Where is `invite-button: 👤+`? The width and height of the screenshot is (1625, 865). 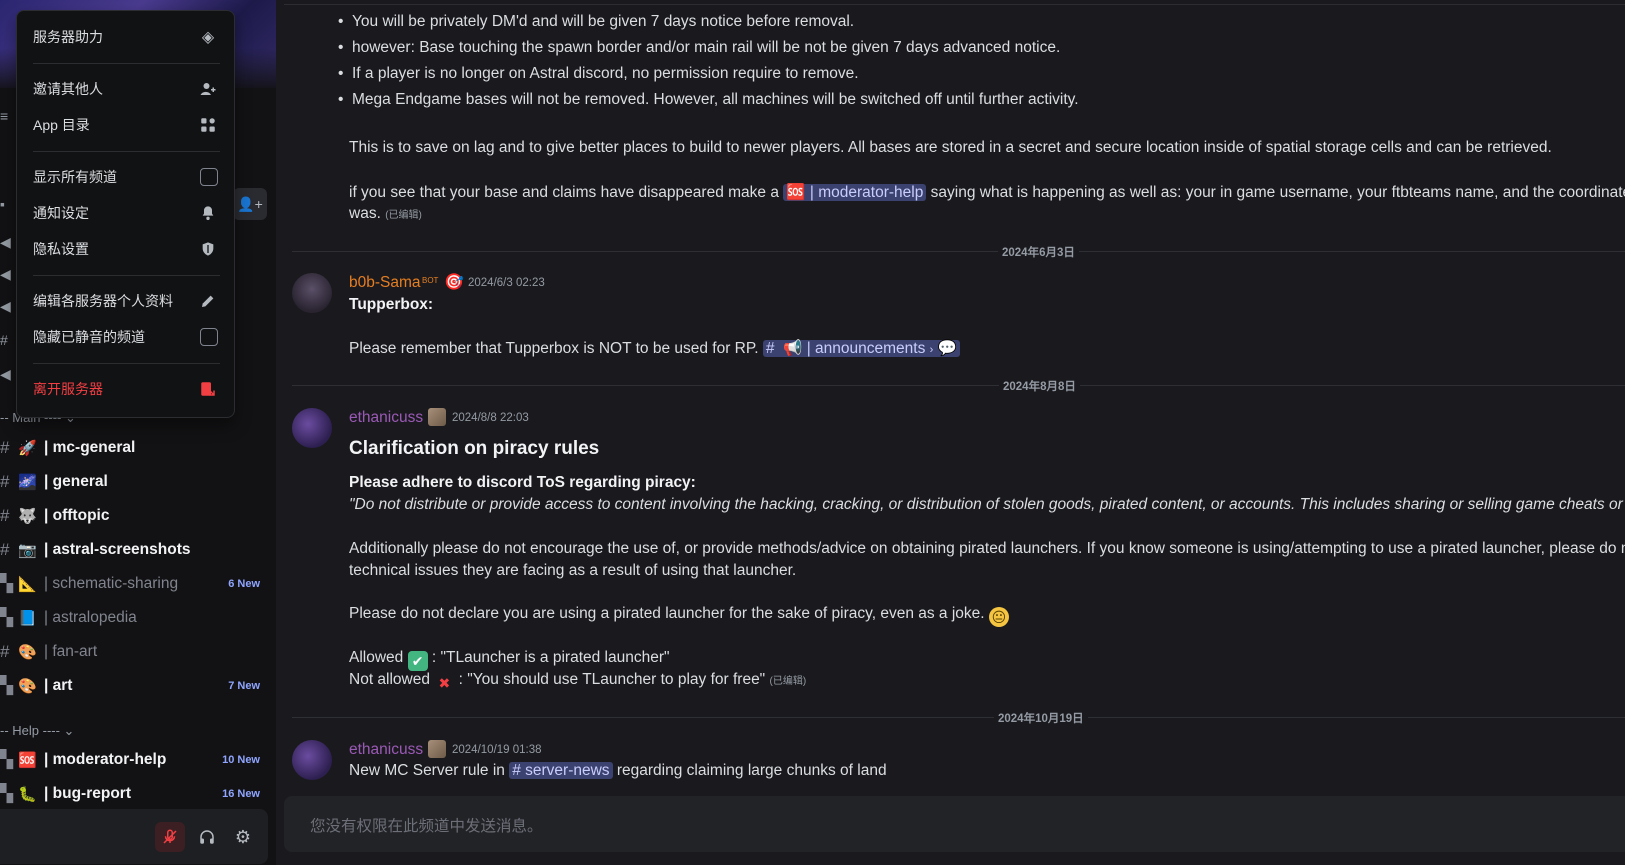
invite-button: 👤+ is located at coordinates (250, 204).